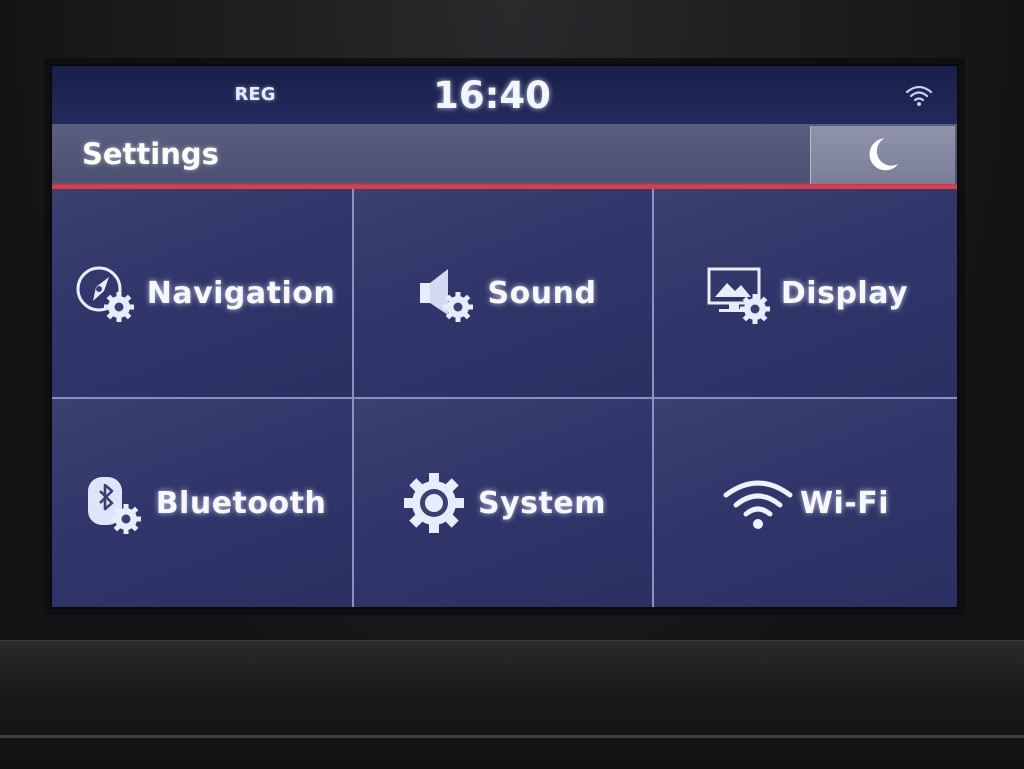 The image size is (1024, 769). Describe the element at coordinates (844, 293) in the screenshot. I see `display-label: Display` at that location.